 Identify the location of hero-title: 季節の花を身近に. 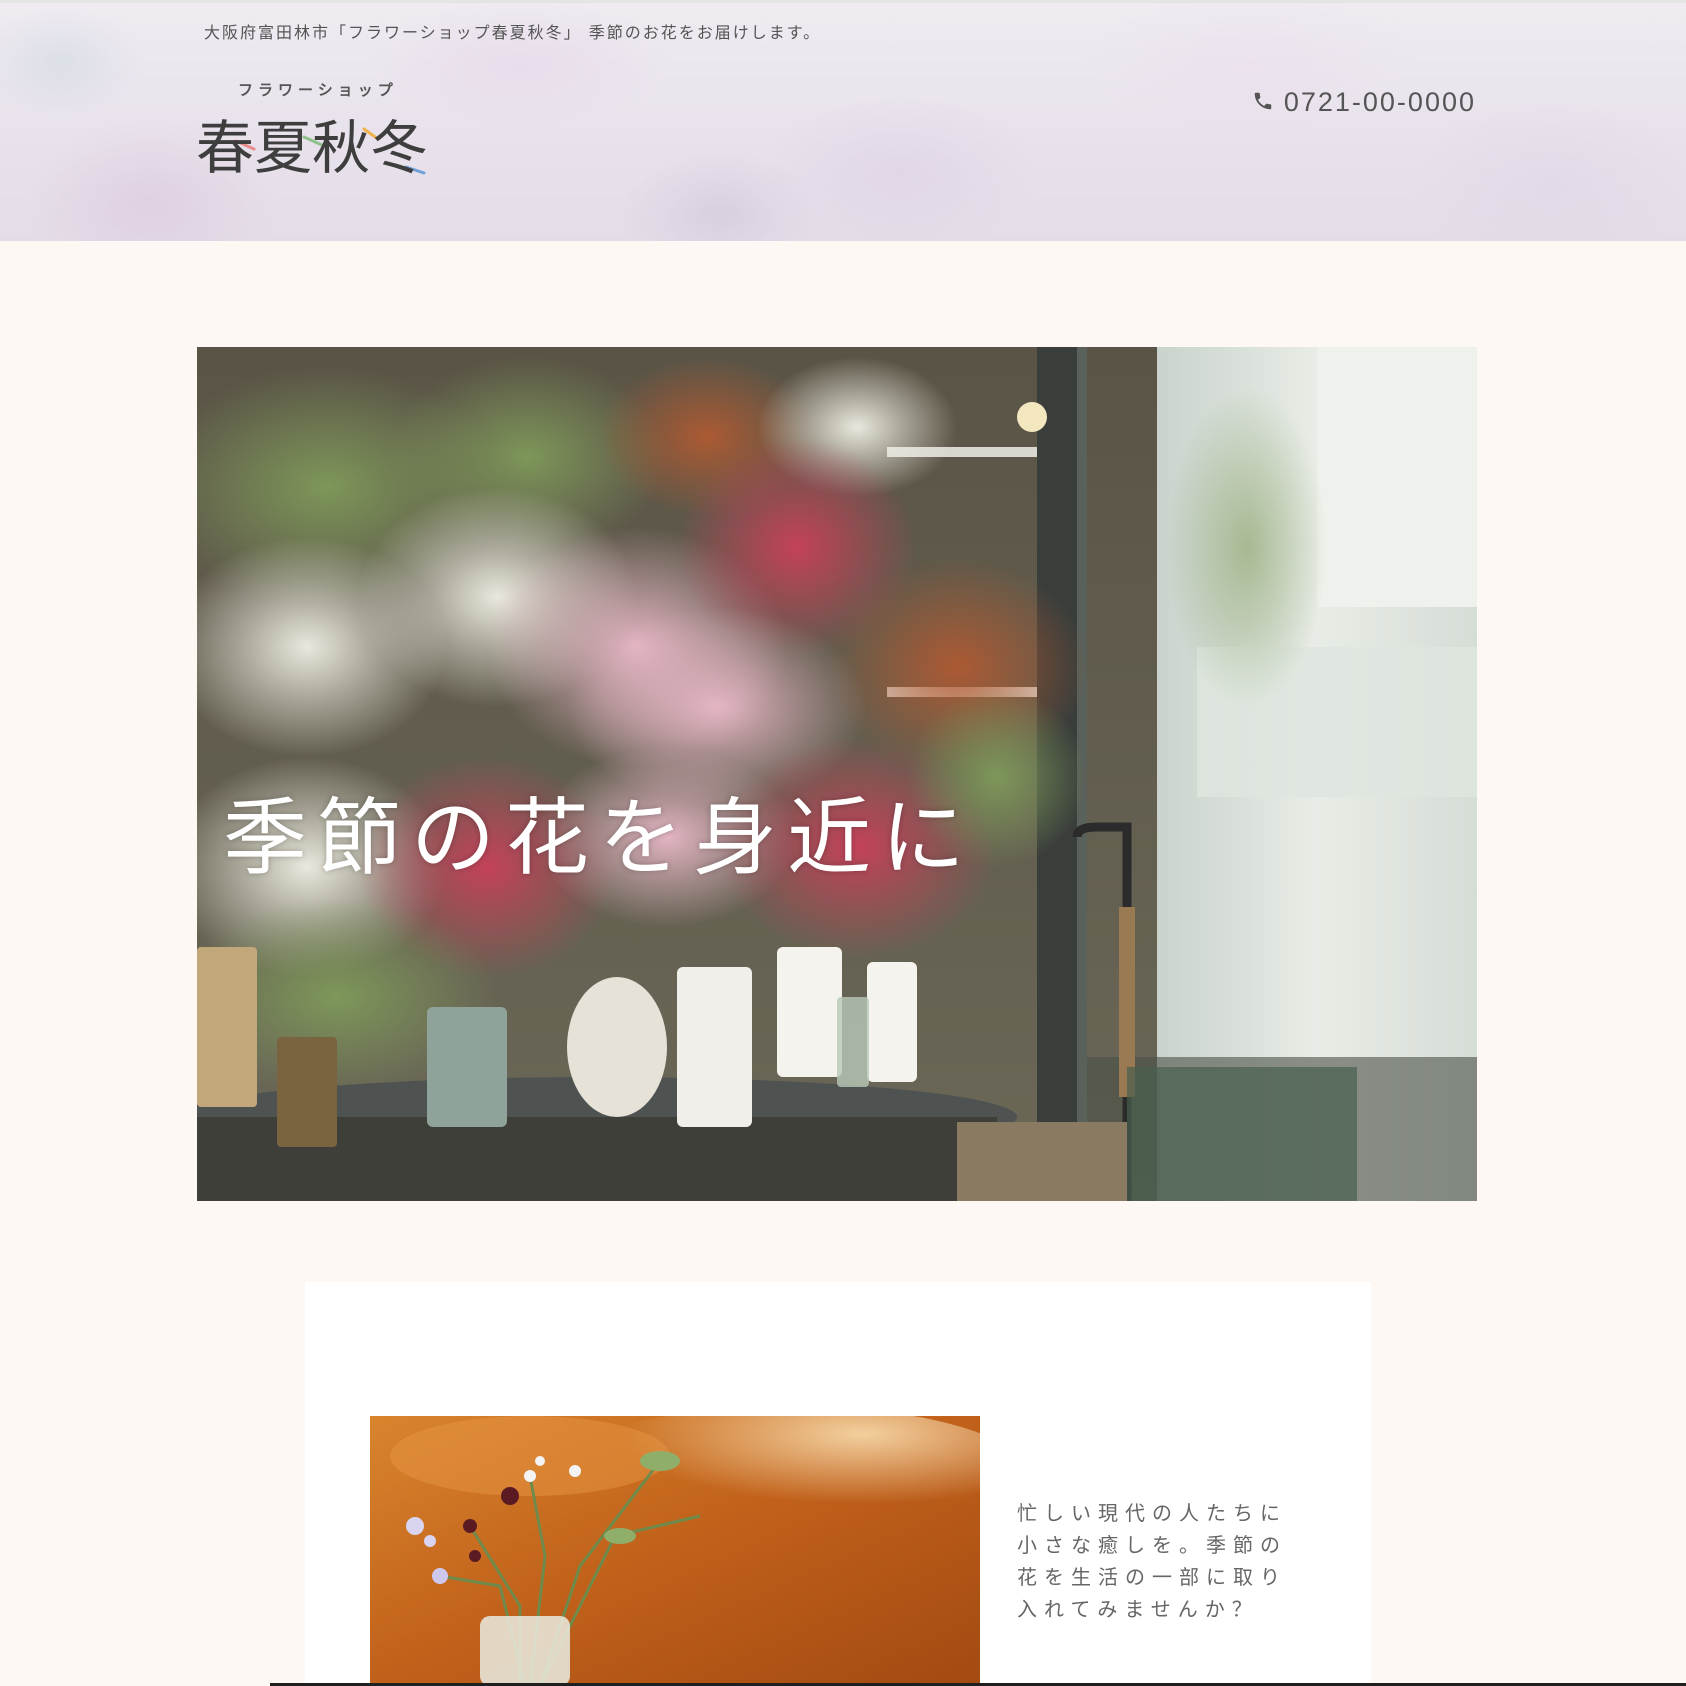
(599, 838).